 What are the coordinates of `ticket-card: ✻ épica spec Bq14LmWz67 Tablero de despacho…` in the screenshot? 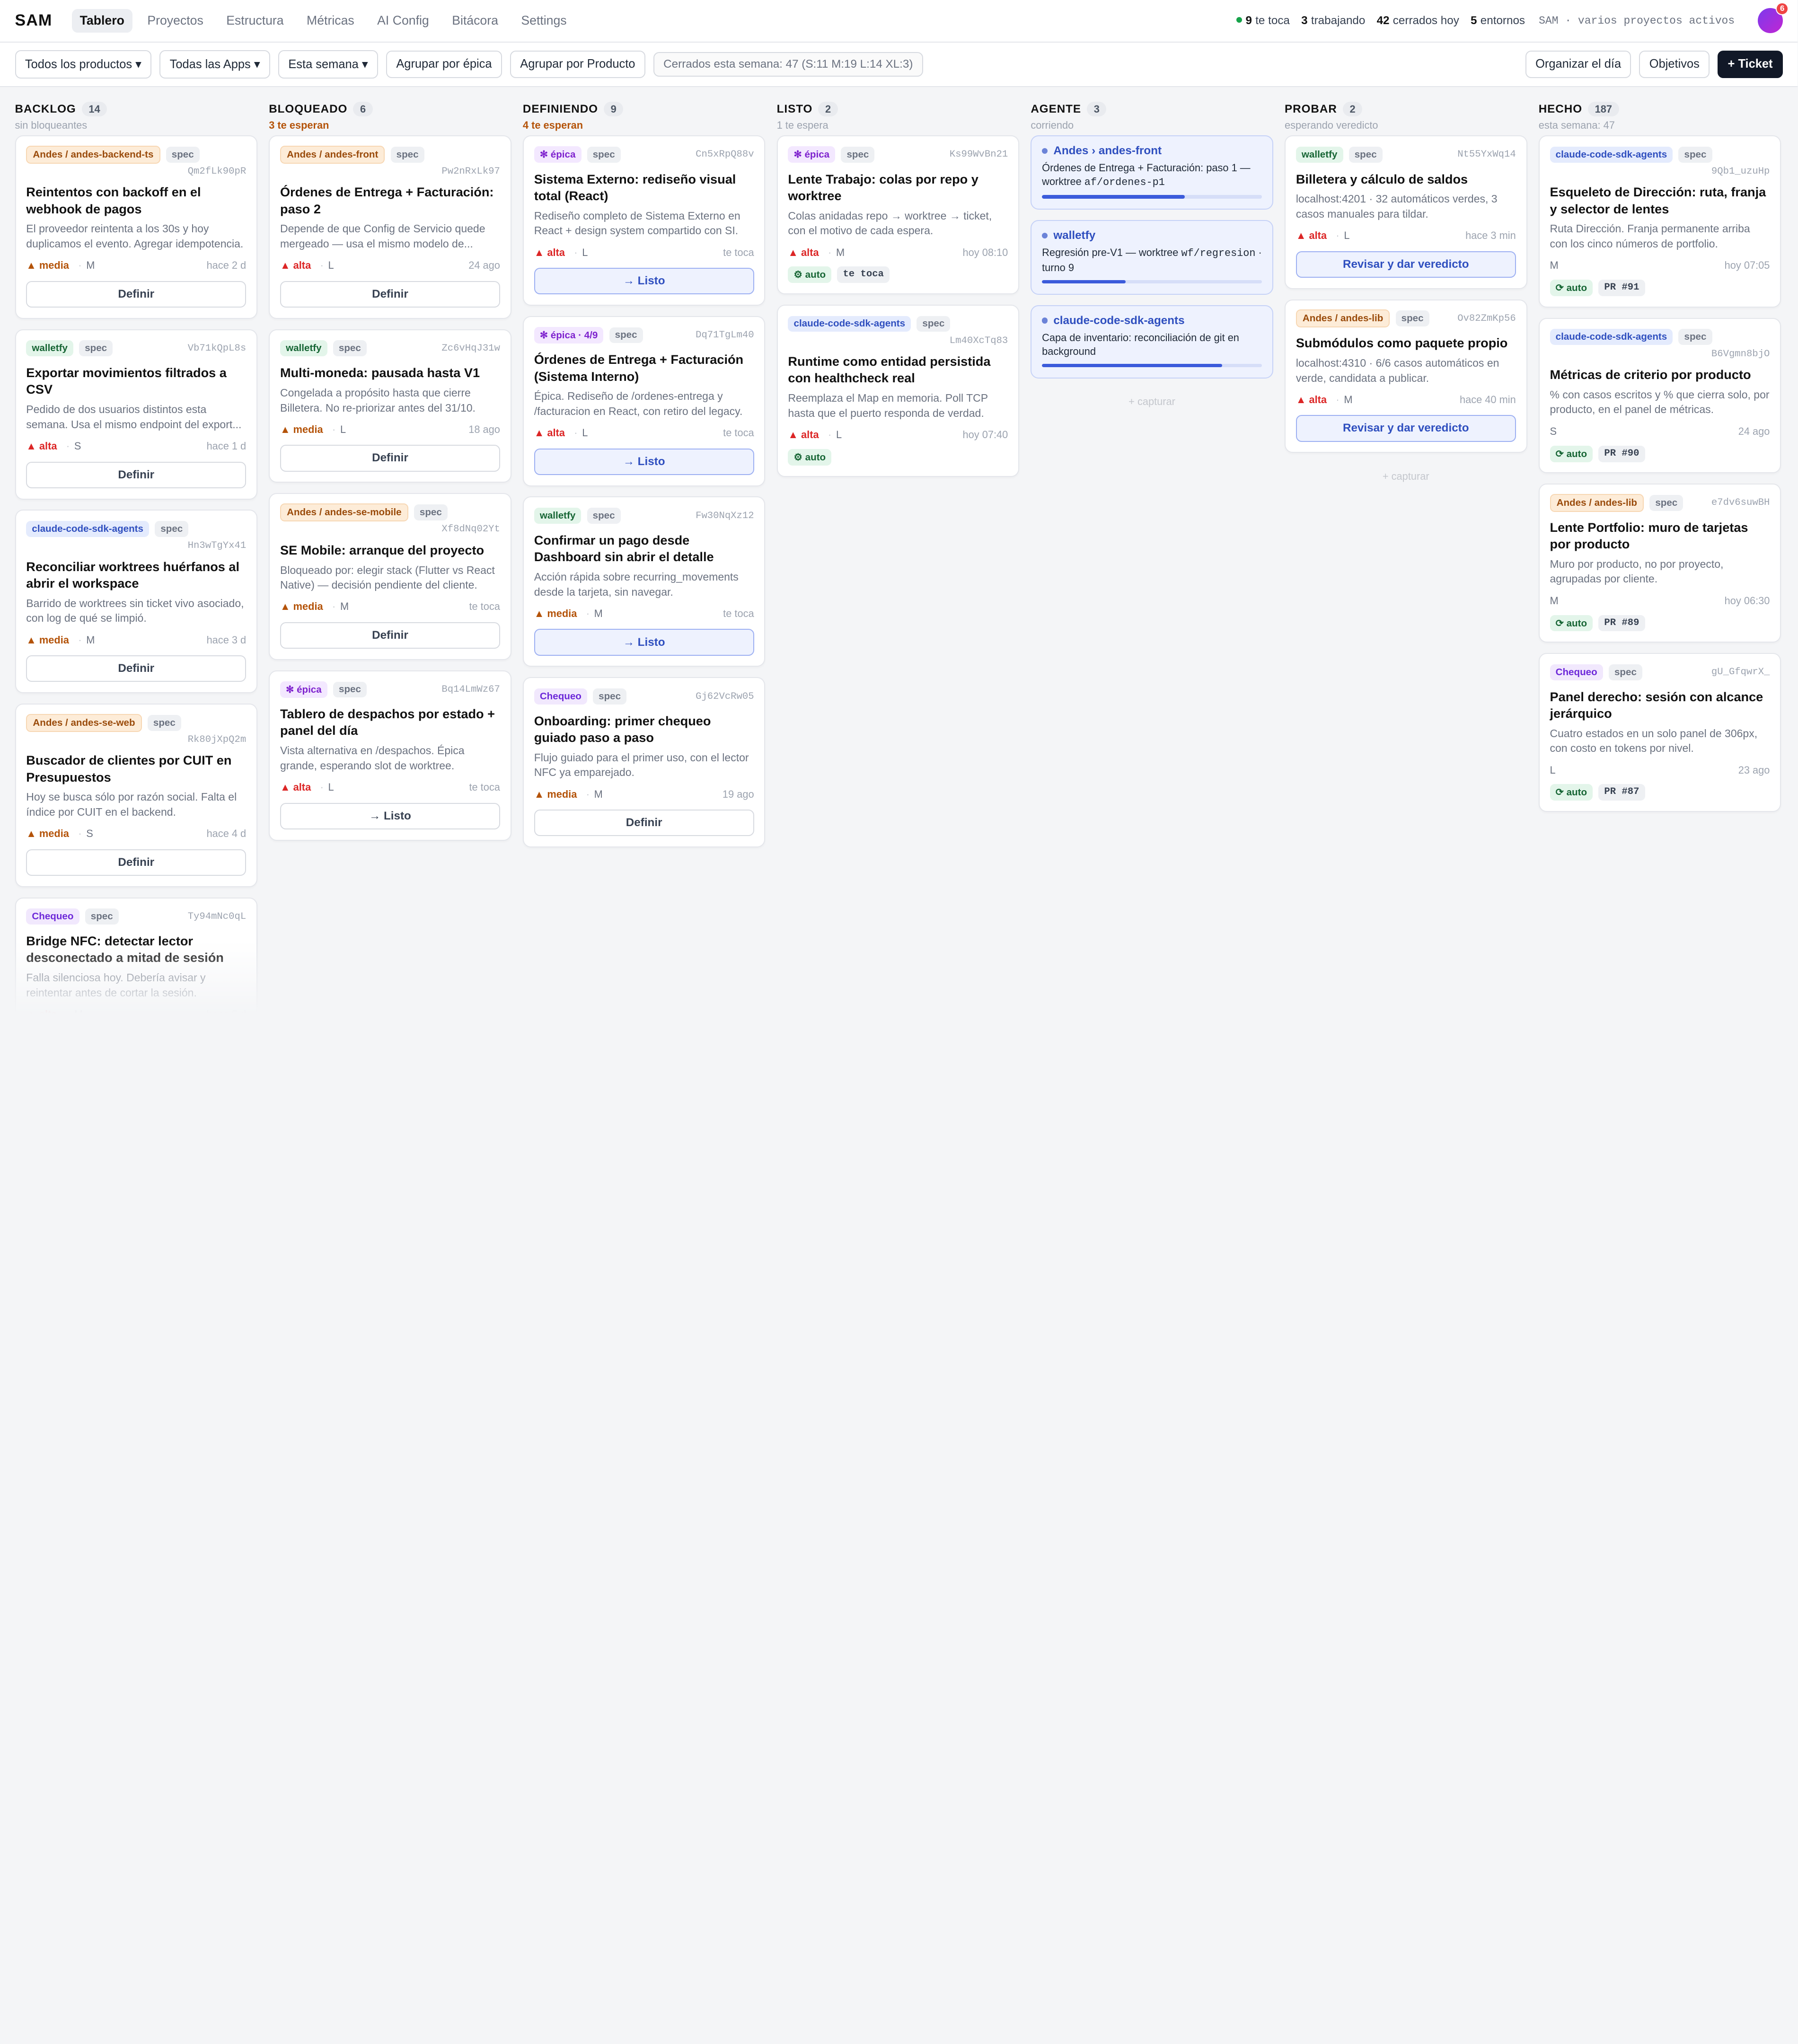 It's located at (390, 755).